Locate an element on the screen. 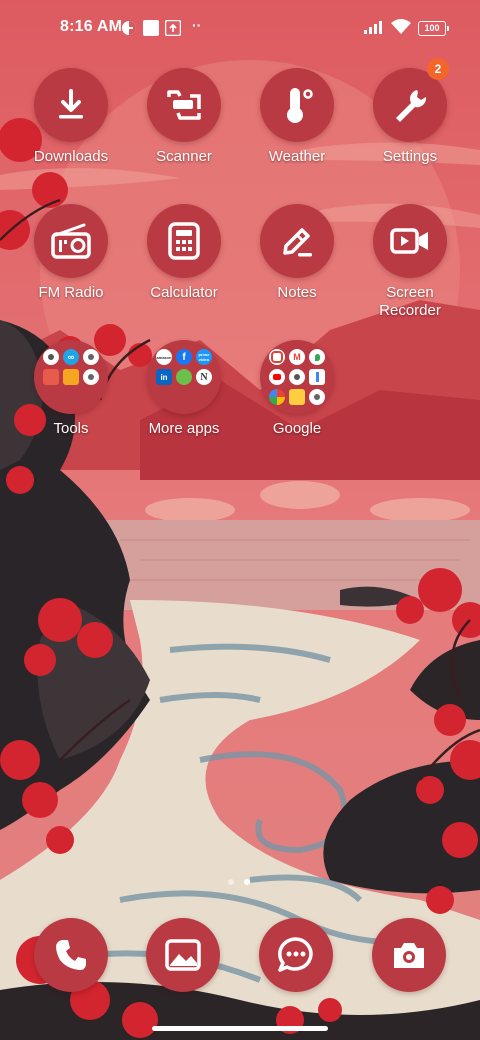  app-label: Downloads is located at coordinates (71, 156).